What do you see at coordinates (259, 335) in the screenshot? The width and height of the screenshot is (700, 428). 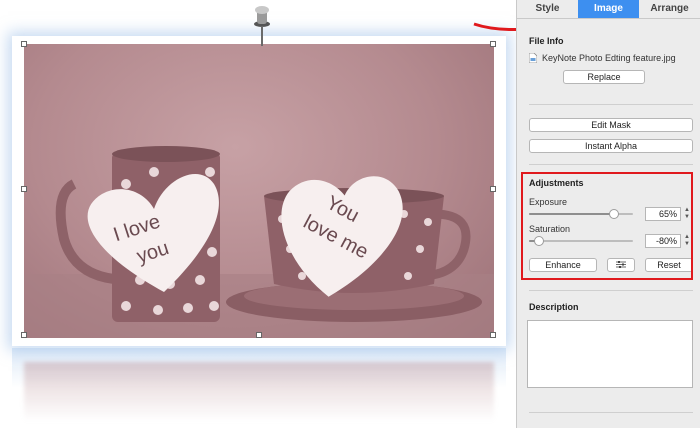 I see `selection-handle-bottom-mid` at bounding box center [259, 335].